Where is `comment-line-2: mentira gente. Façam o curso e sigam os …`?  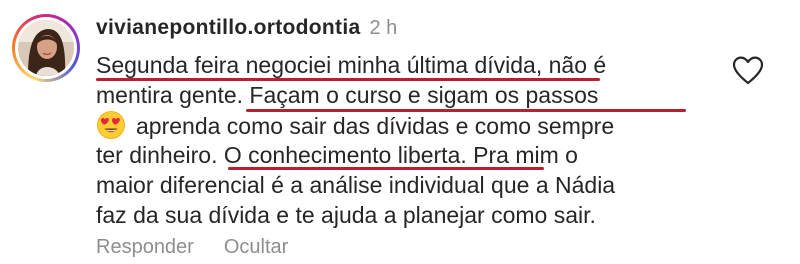
comment-line-2: mentira gente. Façam o curso e sigam os … is located at coordinates (347, 95).